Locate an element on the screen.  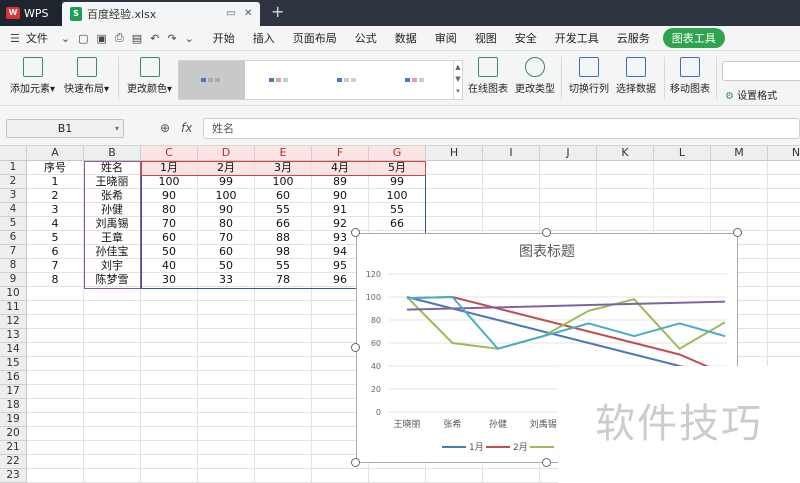
menu-page-layout: 页面布局 is located at coordinates (315, 38).